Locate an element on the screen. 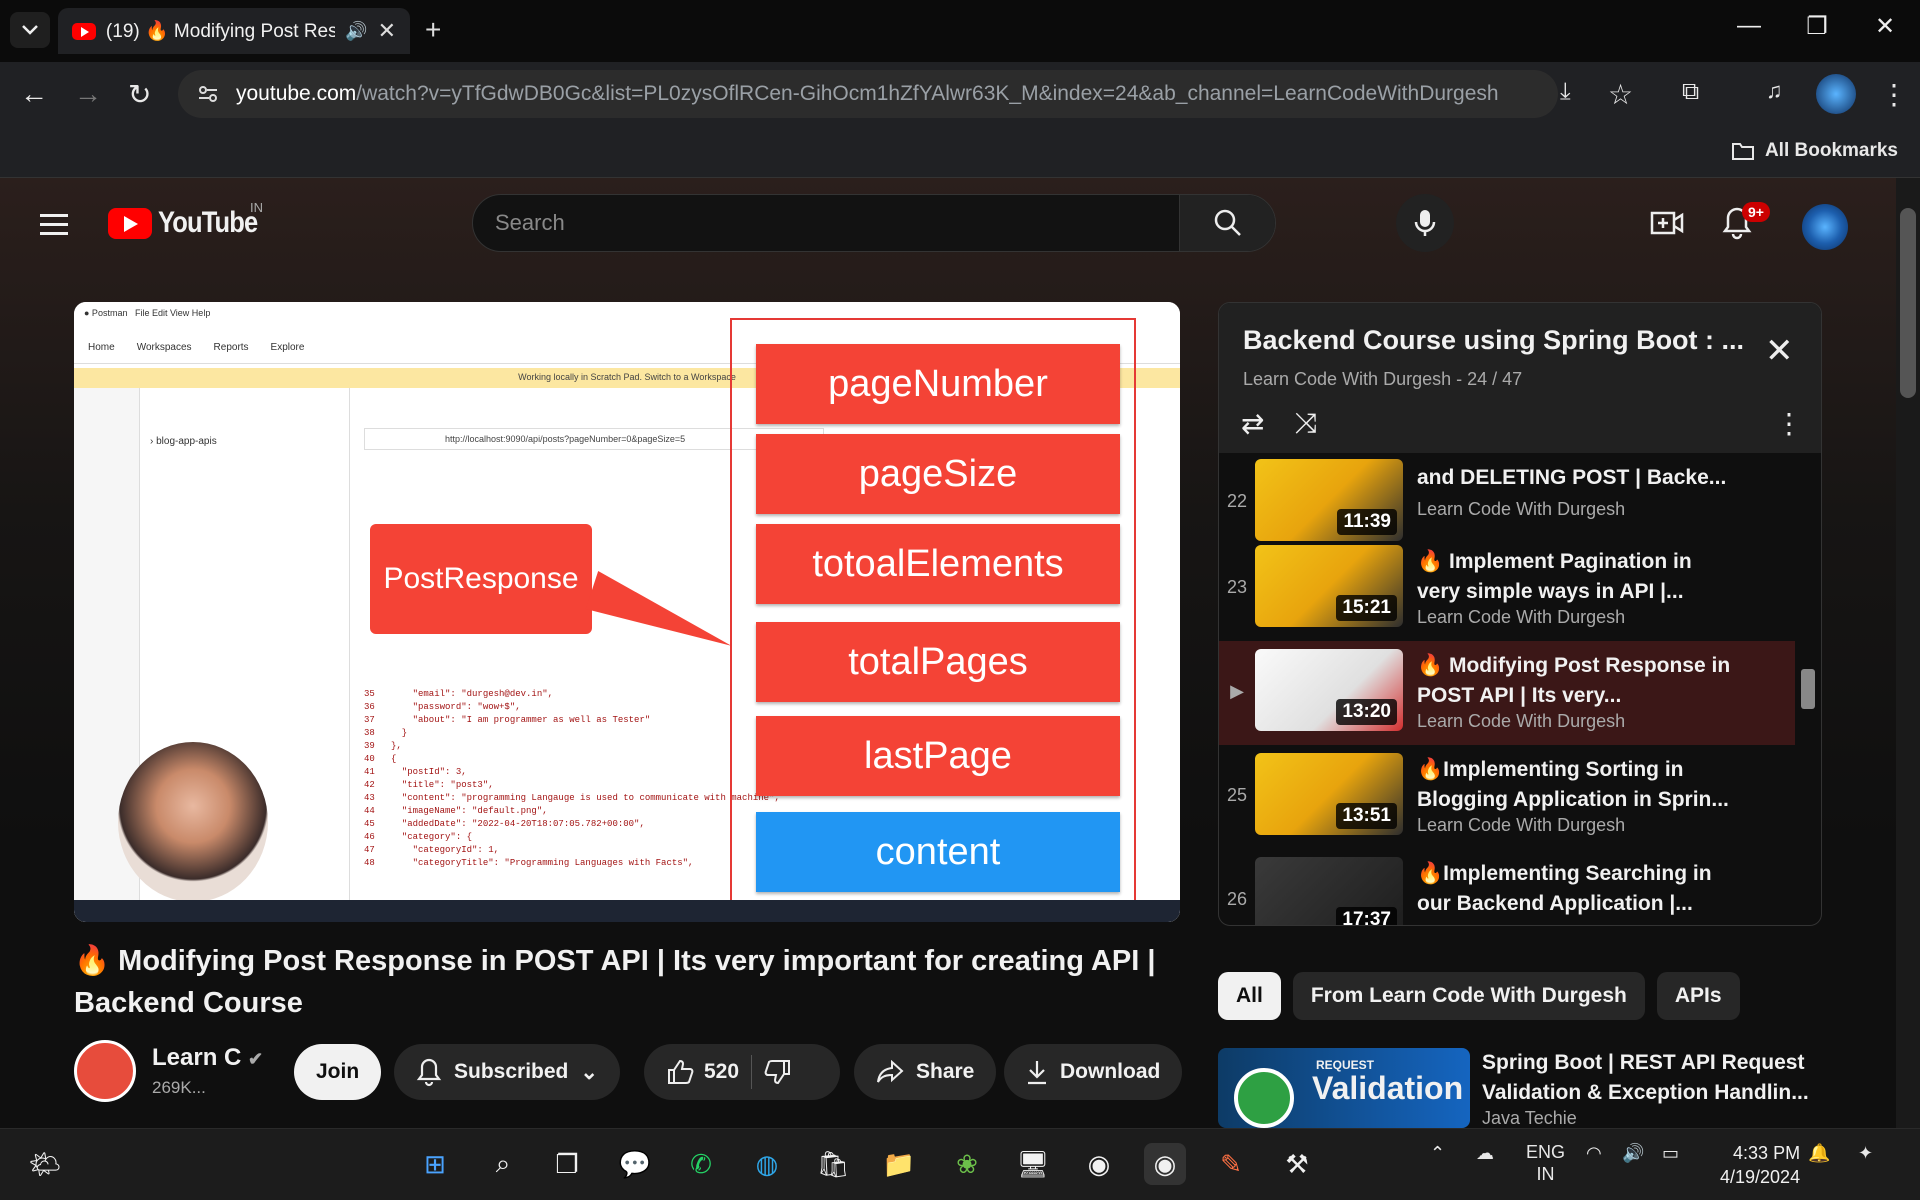 The width and height of the screenshot is (1920, 1200). spring-tool-icon: ❀ is located at coordinates (967, 1164).